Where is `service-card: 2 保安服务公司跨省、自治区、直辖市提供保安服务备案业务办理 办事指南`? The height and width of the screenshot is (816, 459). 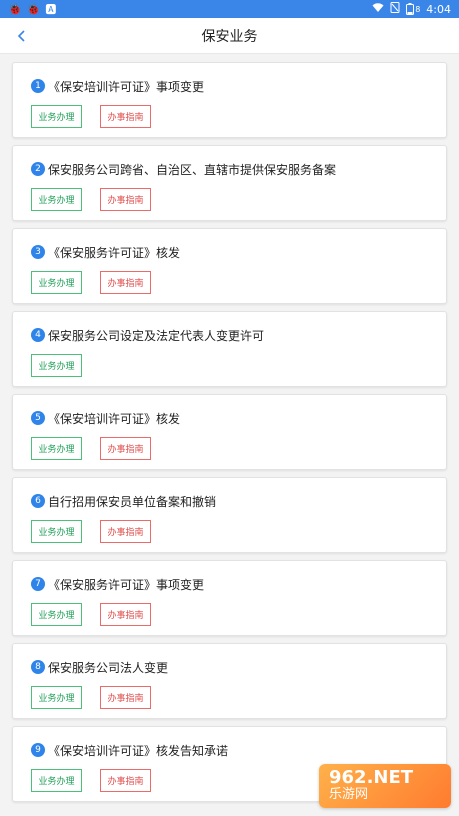
service-card: 2 保安服务公司跨省、自治区、直辖市提供保安服务备案业务办理 办事指南 is located at coordinates (229, 183).